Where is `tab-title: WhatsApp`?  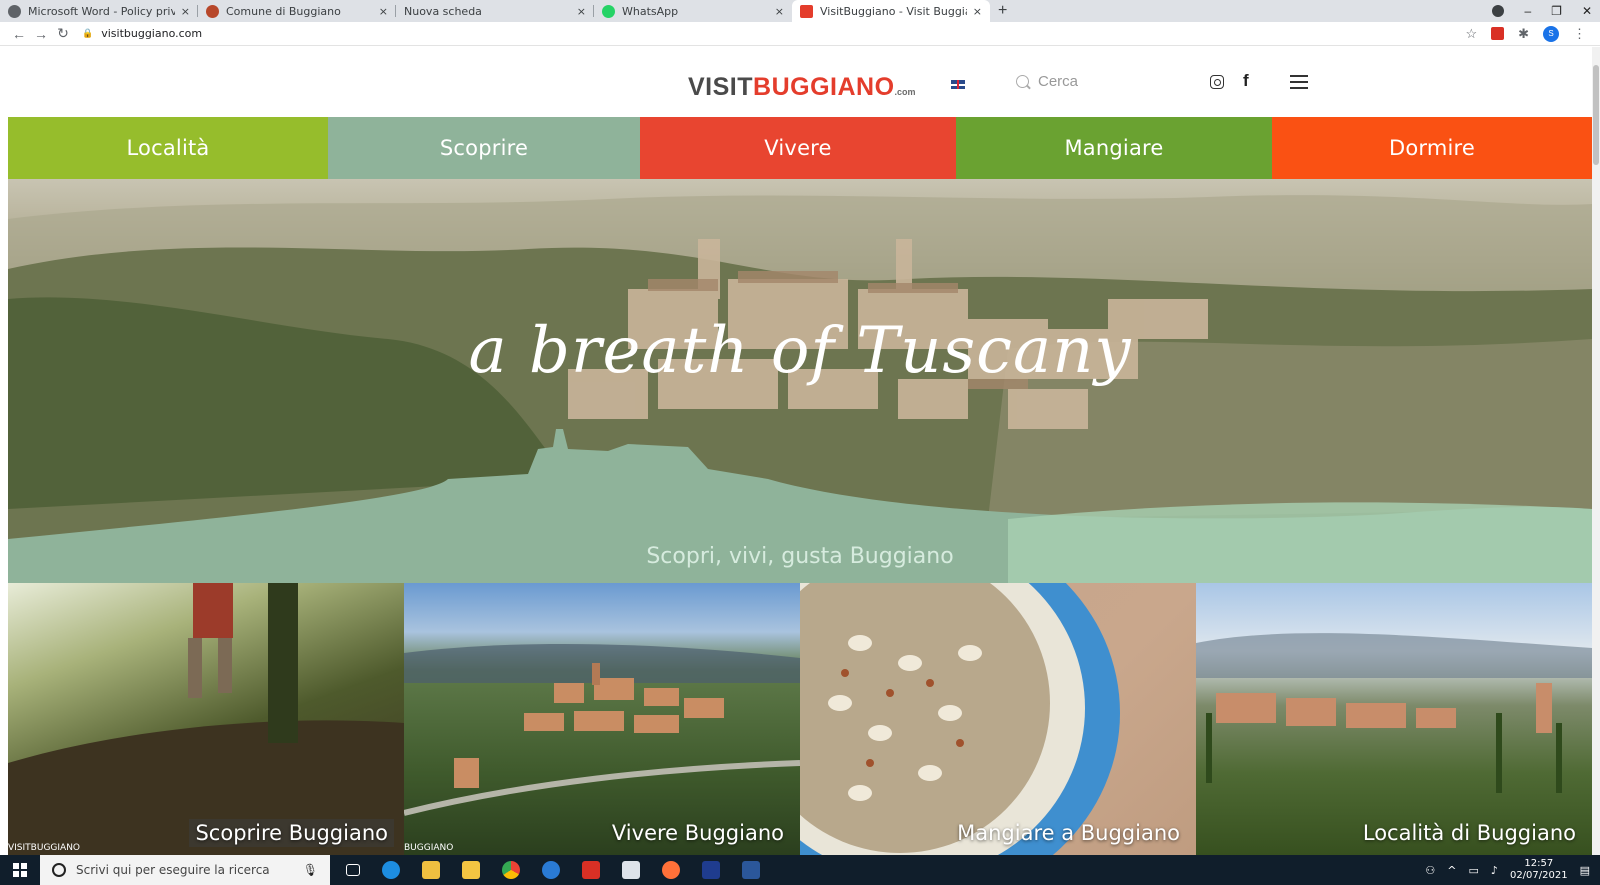
tab-title: WhatsApp is located at coordinates (650, 11).